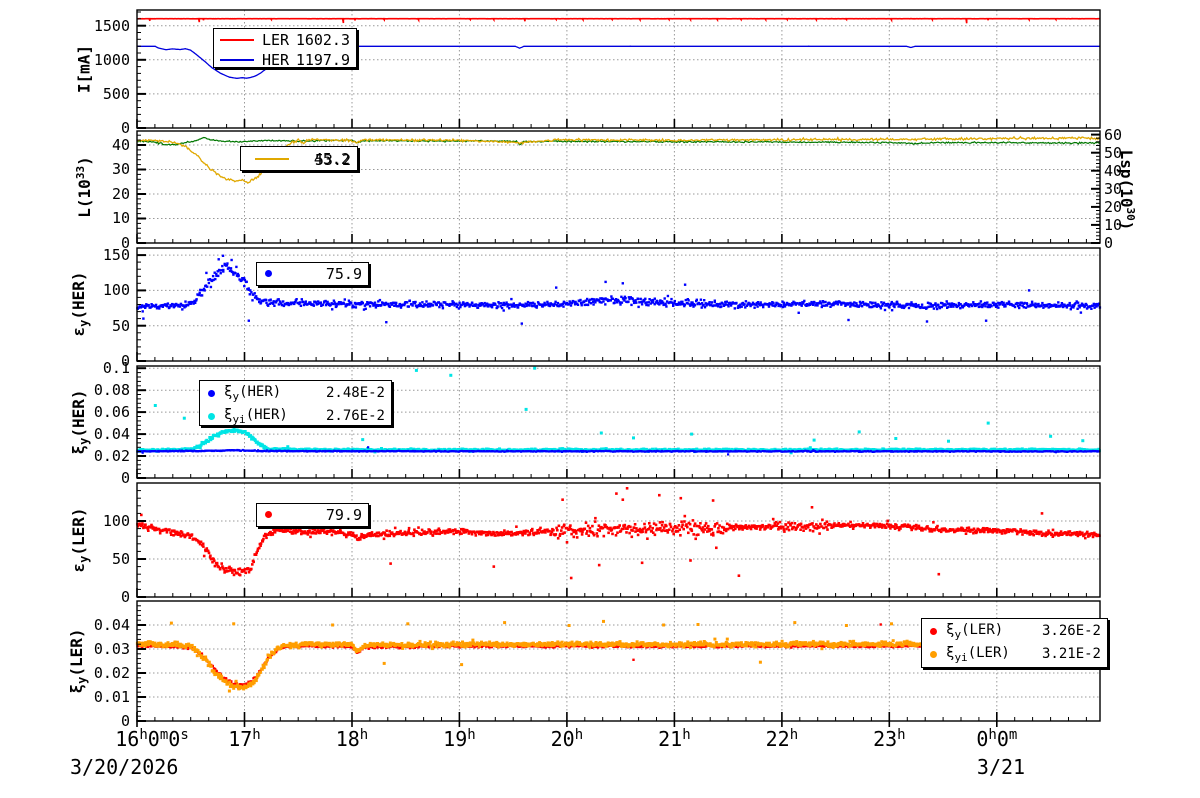 The image size is (1200, 798). I want to click on legend-row: 79.9, so click(312, 514).